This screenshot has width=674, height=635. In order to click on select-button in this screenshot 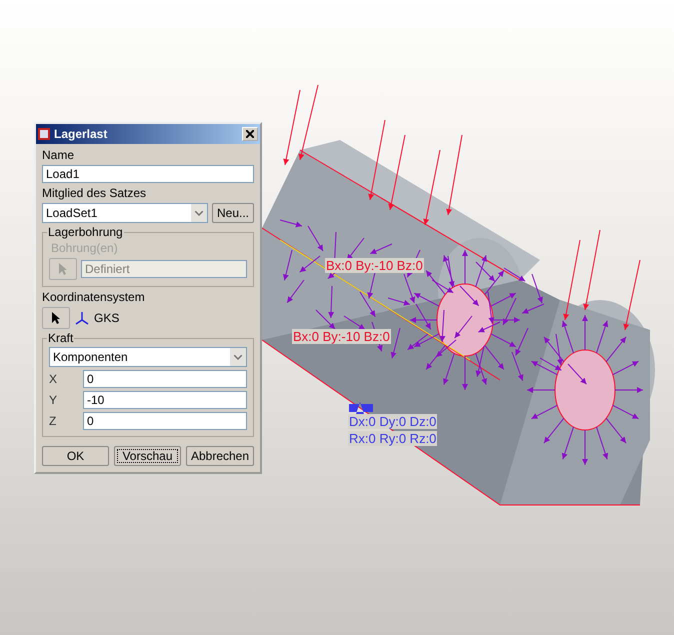, I will do `click(56, 318)`.